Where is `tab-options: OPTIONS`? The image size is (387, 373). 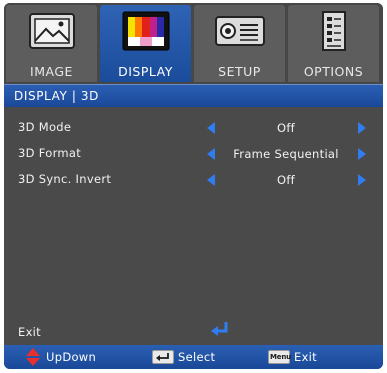
tab-options: OPTIONS is located at coordinates (333, 43).